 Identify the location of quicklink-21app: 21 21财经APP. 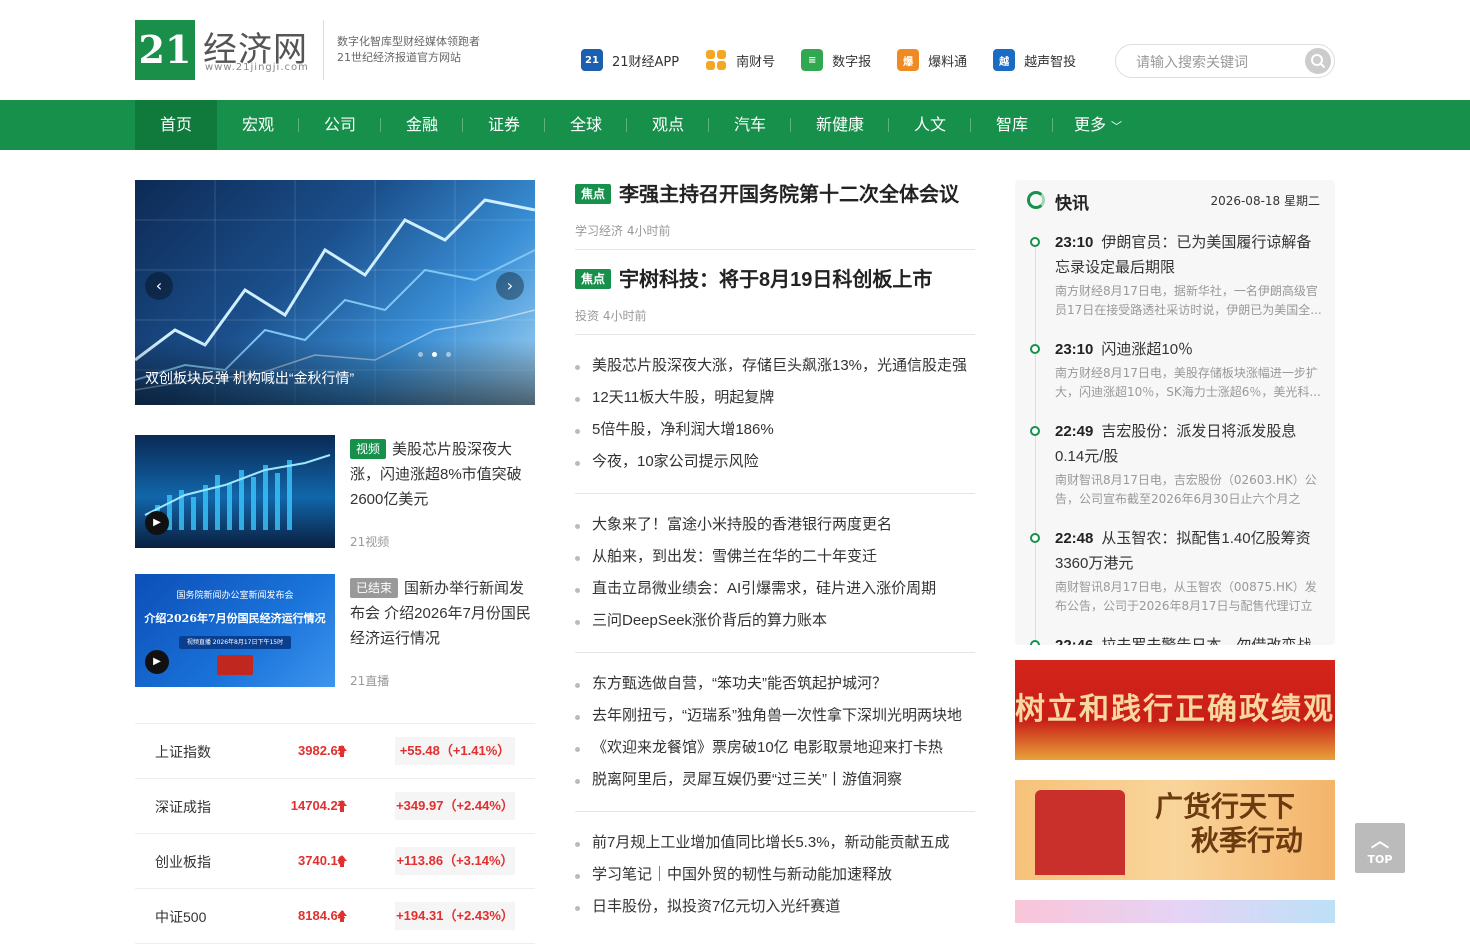
(630, 60).